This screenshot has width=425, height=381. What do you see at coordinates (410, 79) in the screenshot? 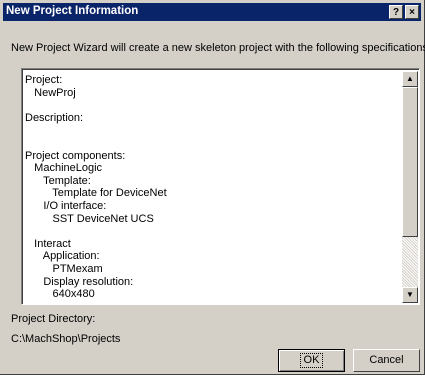
I see `scroll-up-icon: ▲` at bounding box center [410, 79].